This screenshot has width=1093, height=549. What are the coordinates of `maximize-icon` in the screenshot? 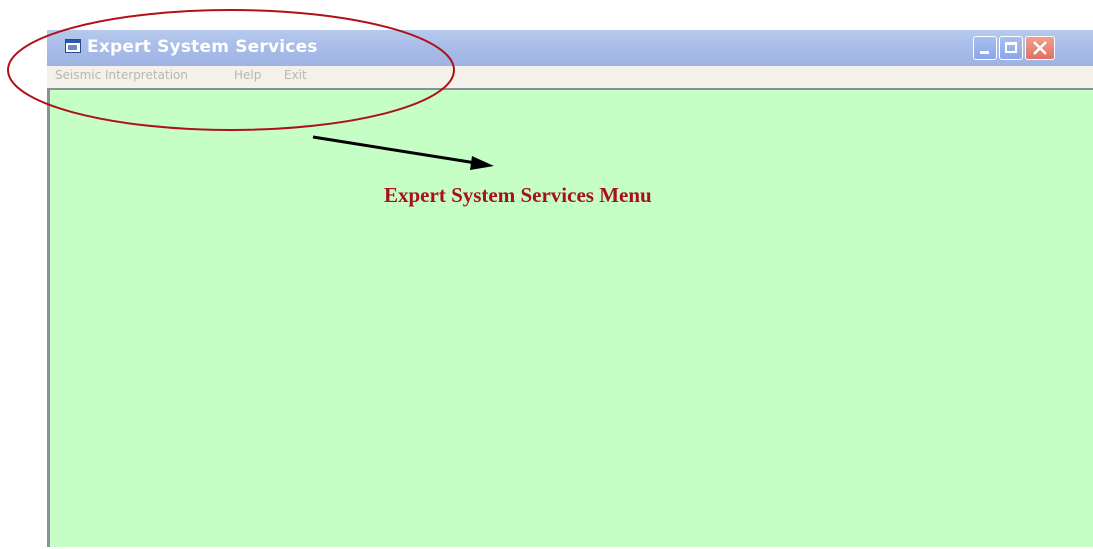 It's located at (1011, 47).